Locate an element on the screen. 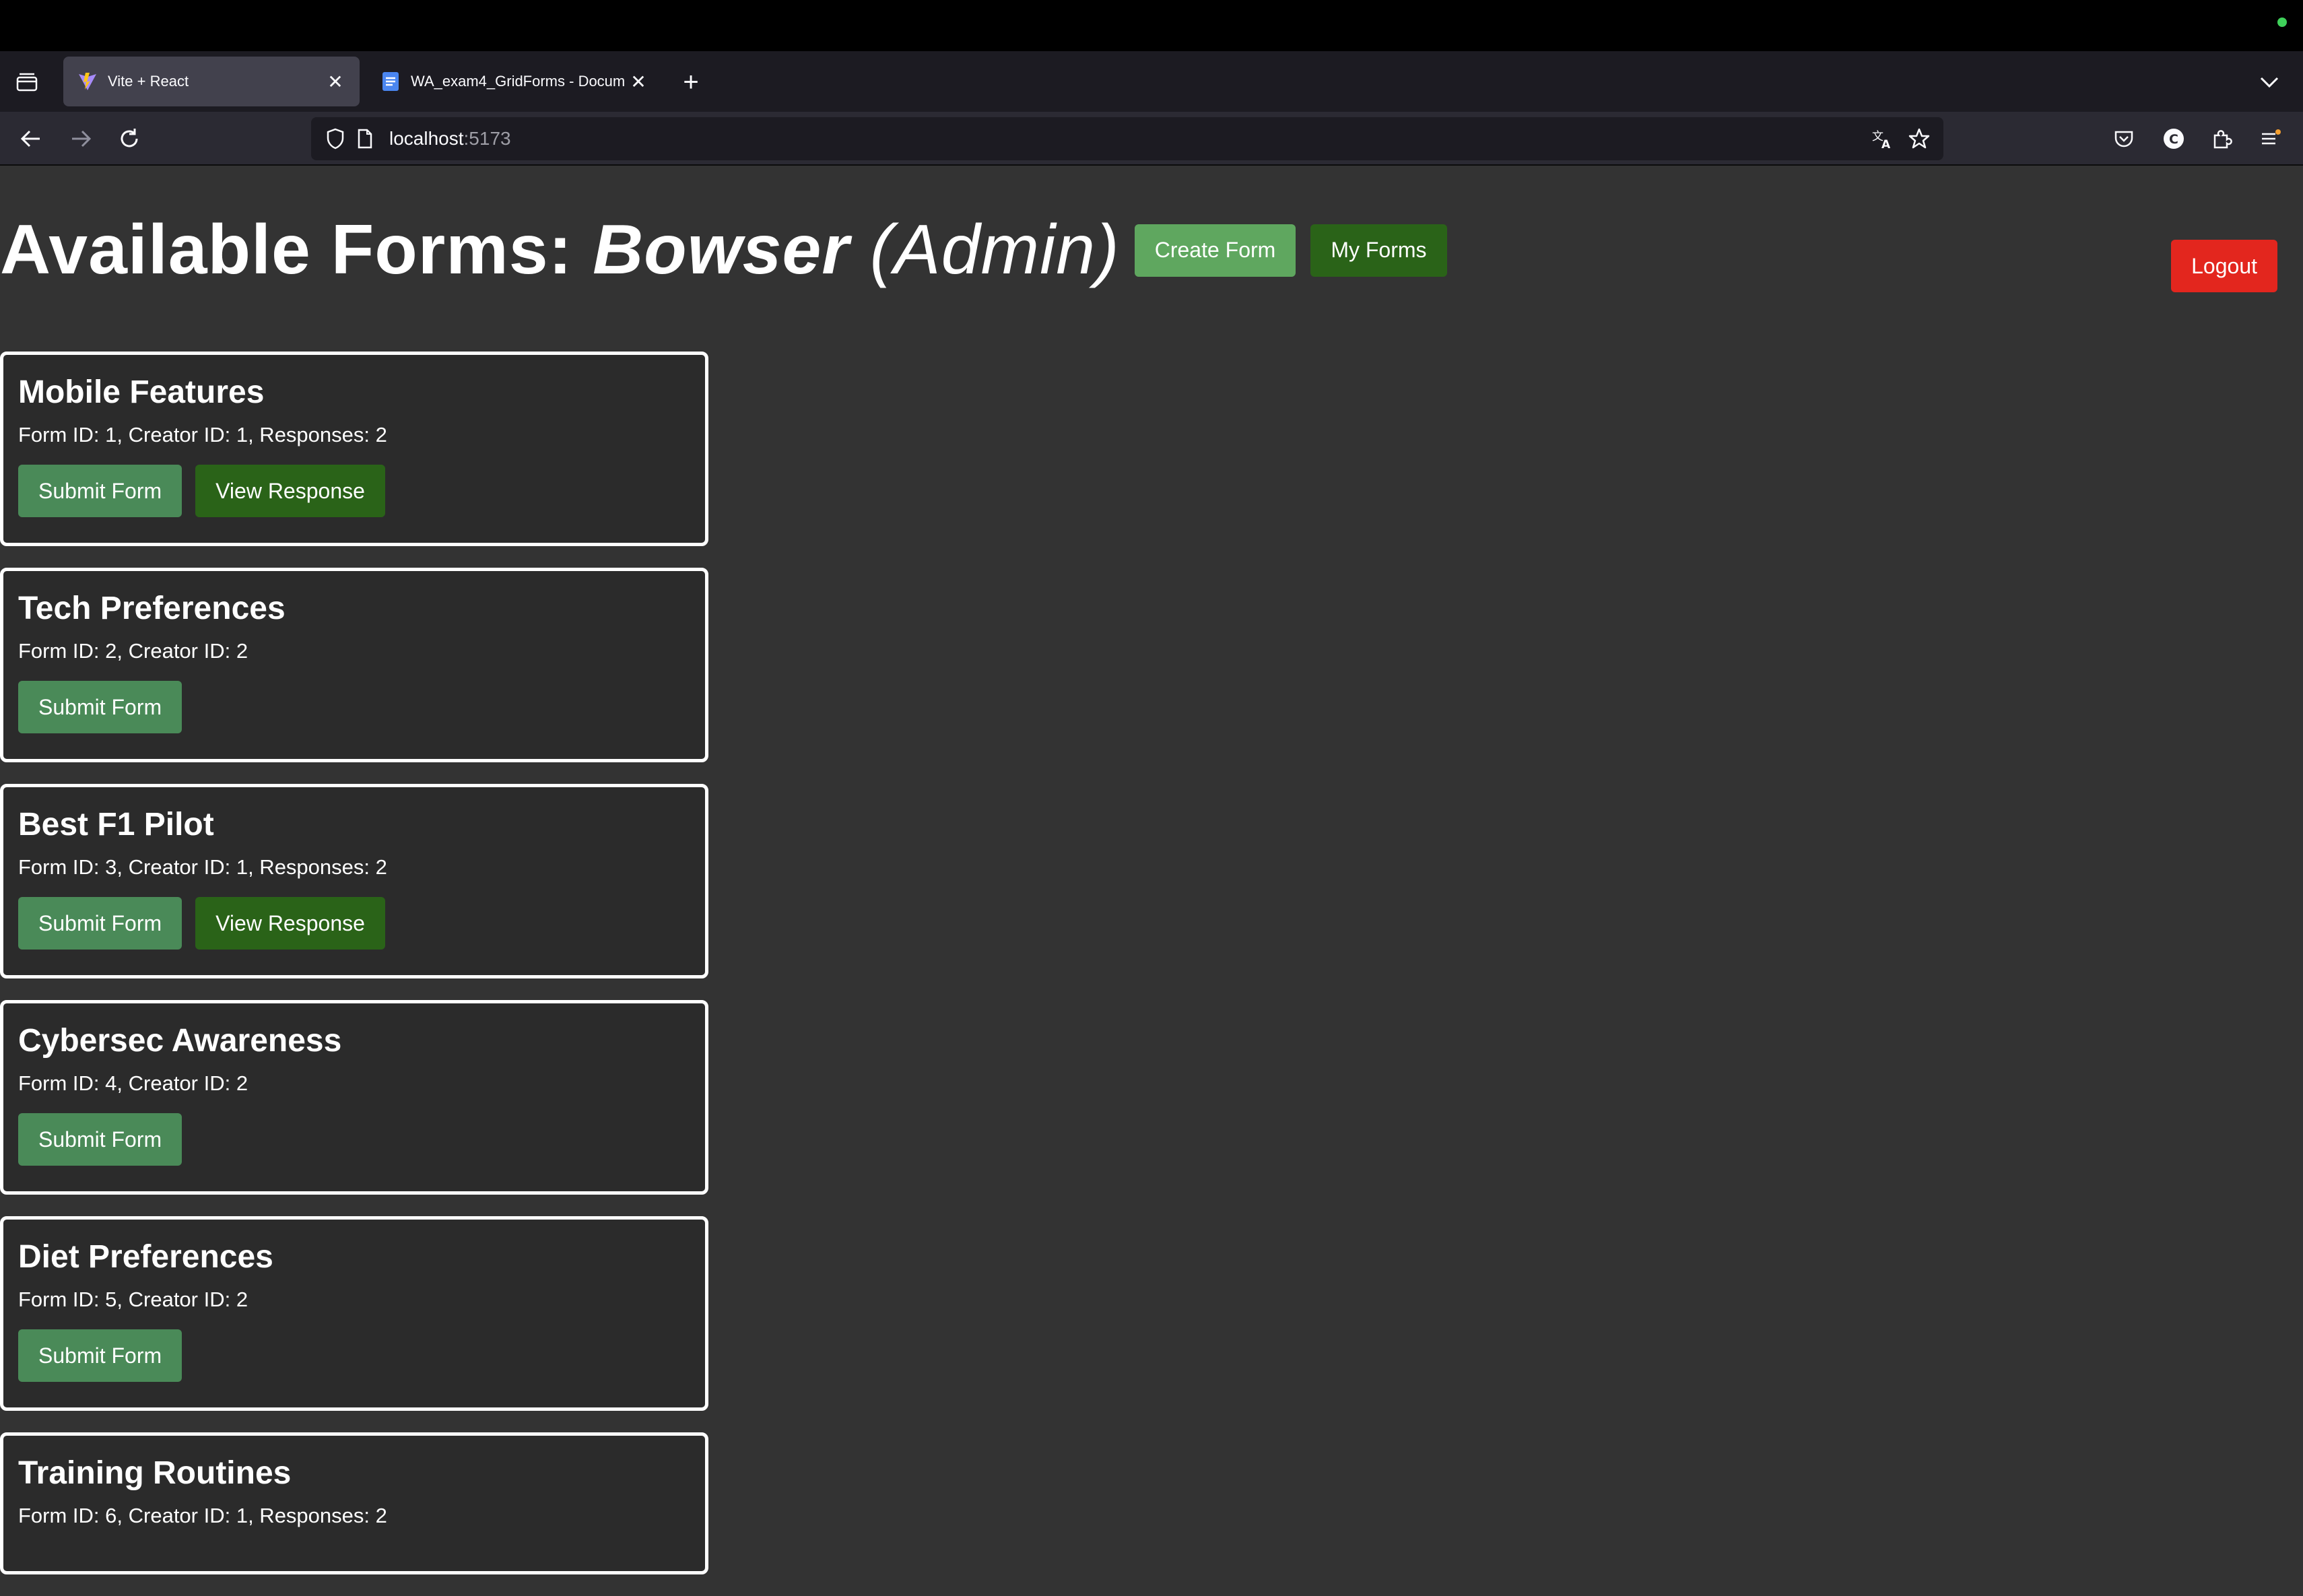 Image resolution: width=2303 pixels, height=1596 pixels. form-meta: Form ID: 4, Creator ID: 2 is located at coordinates (133, 1083).